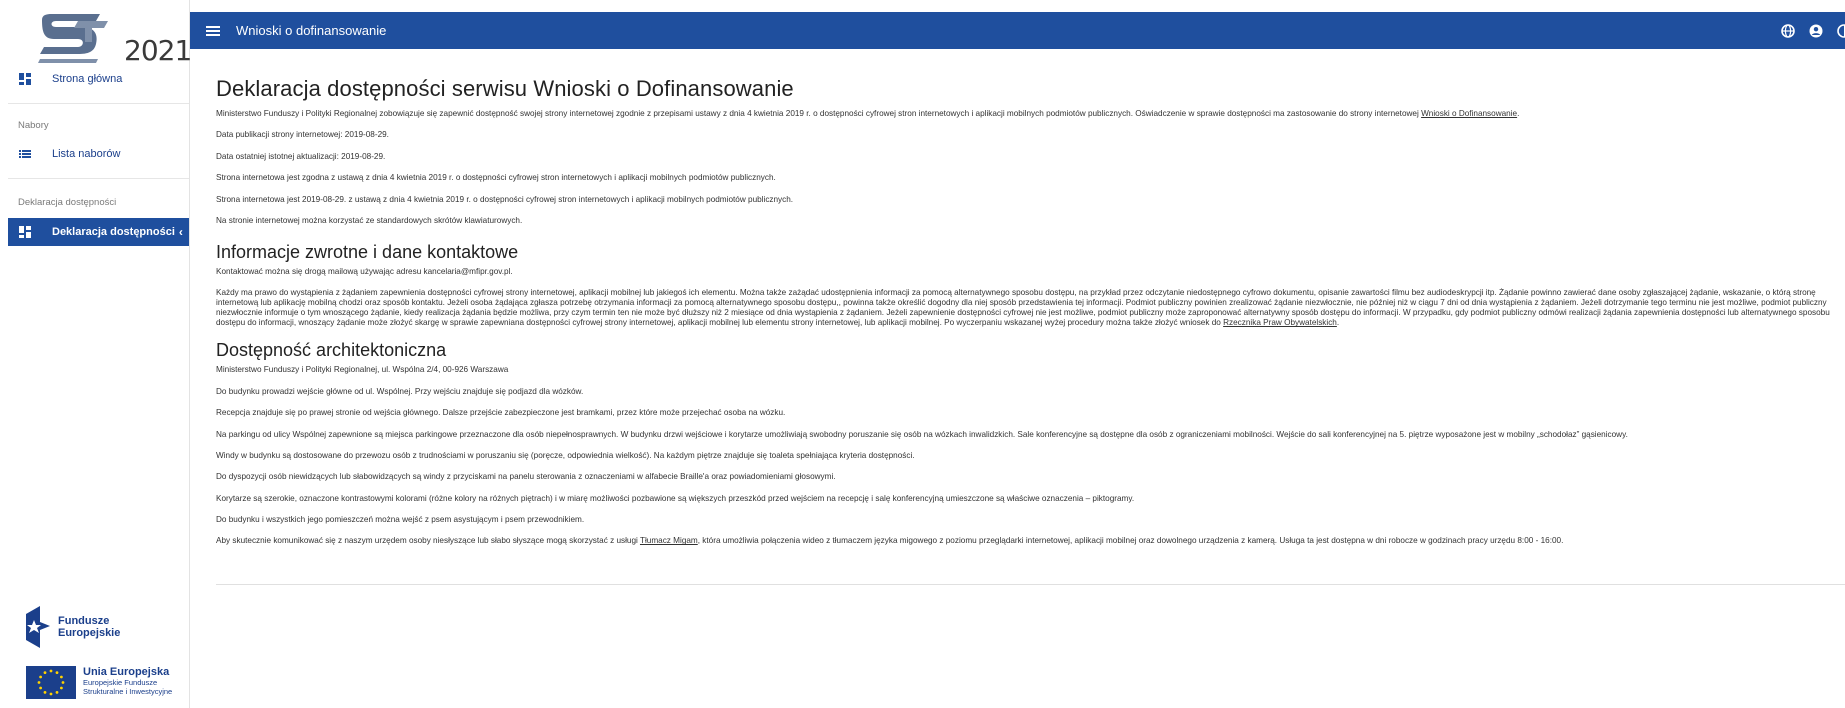  What do you see at coordinates (86, 154) in the screenshot?
I see `sidebar-item-label: Lista naborów` at bounding box center [86, 154].